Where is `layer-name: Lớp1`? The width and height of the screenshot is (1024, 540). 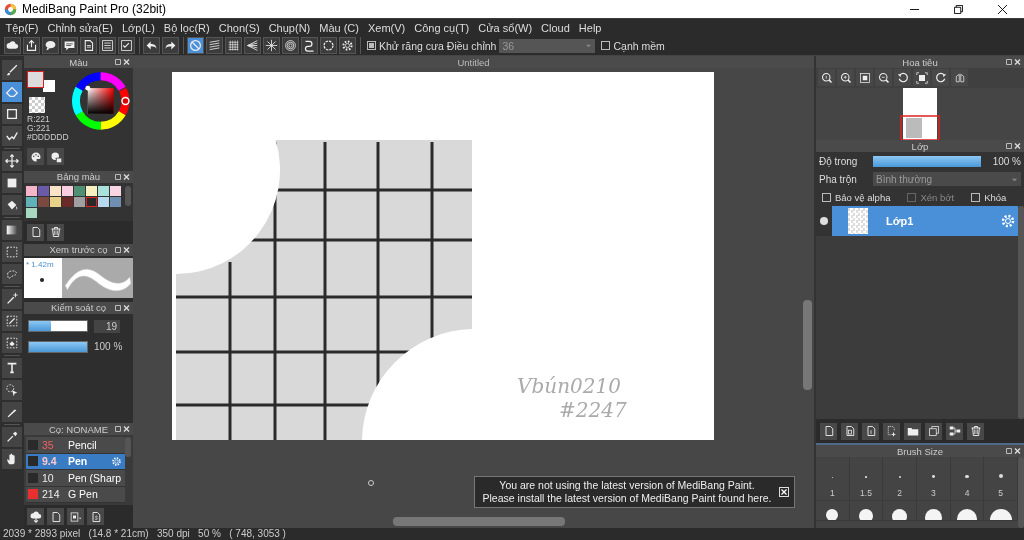 layer-name: Lớp1 is located at coordinates (900, 221).